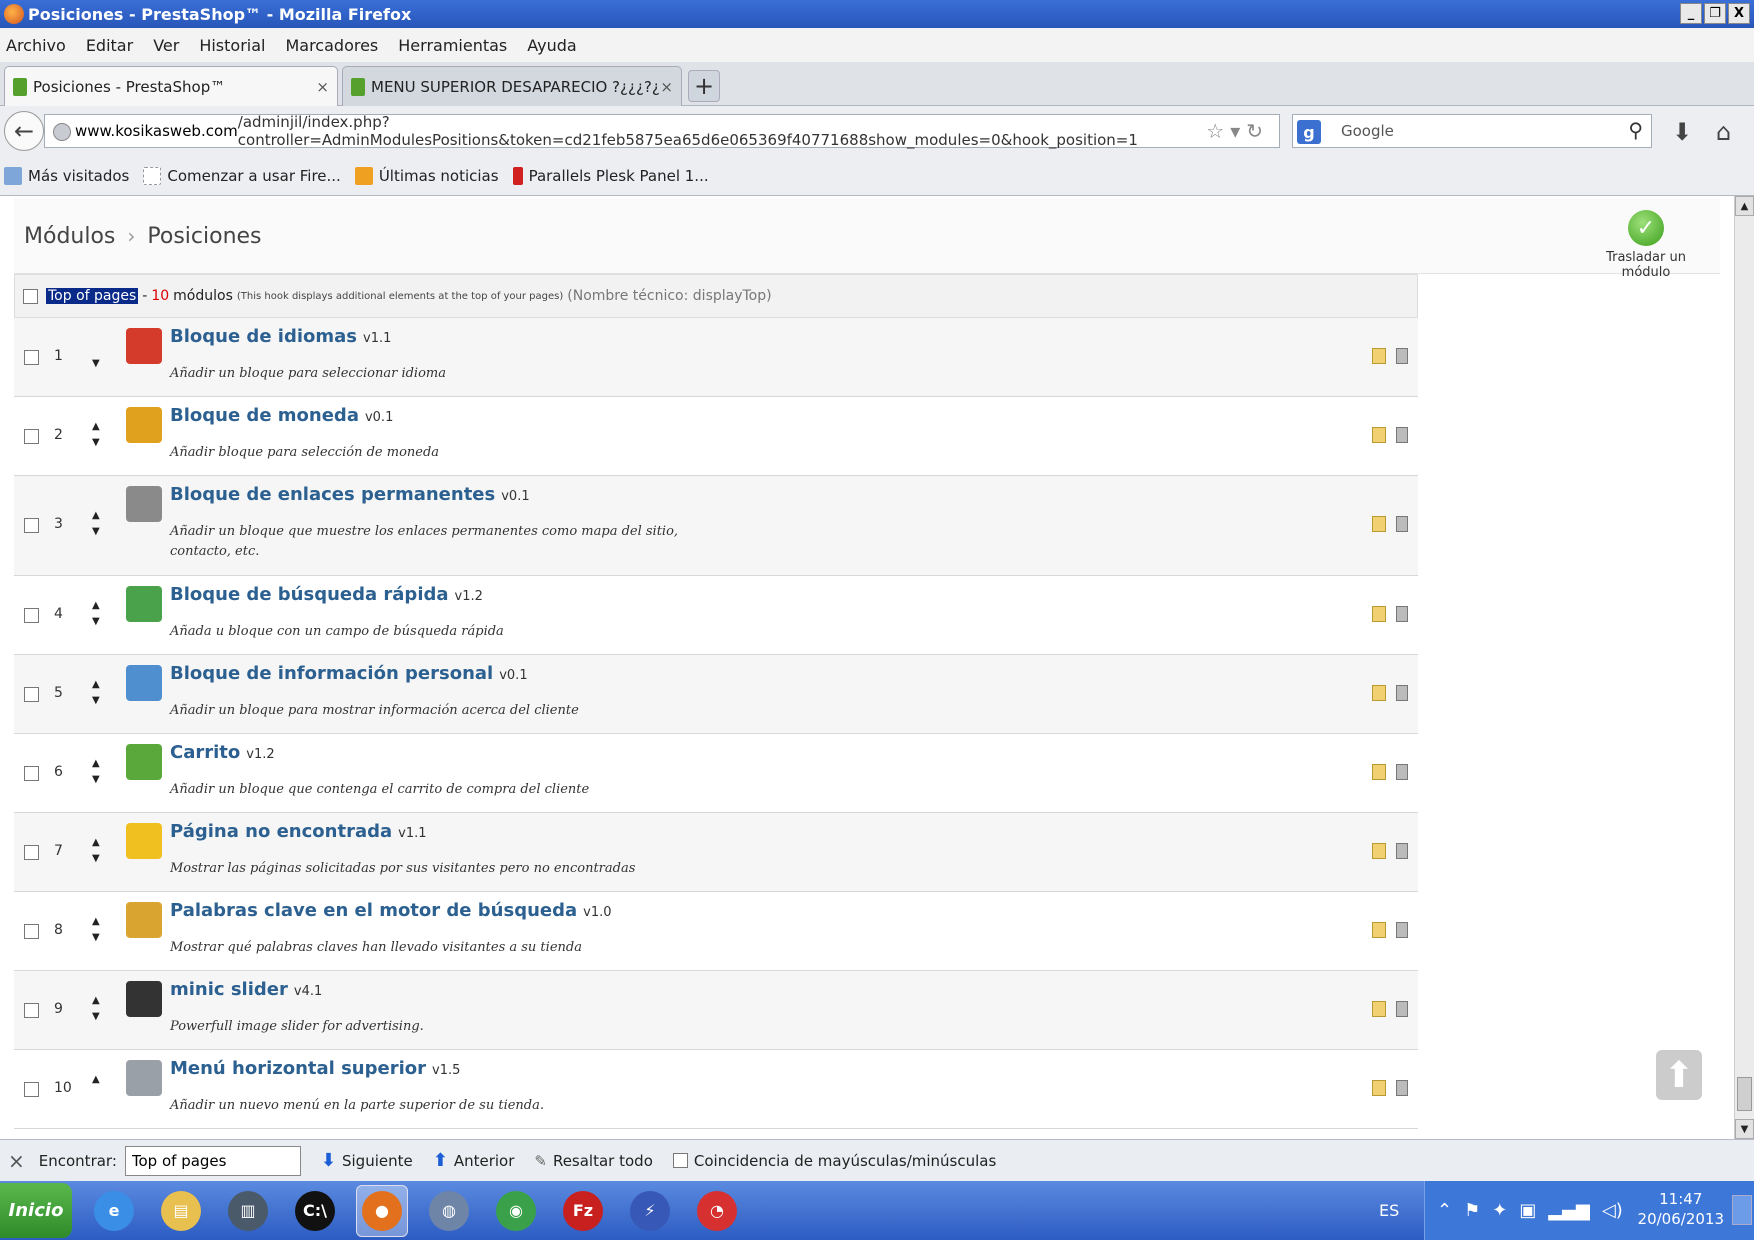  What do you see at coordinates (512, 86) in the screenshot?
I see `tab-menu-superior: MENU SUPERIOR DESAPARECIO ?¿¿¿?¿... ×` at bounding box center [512, 86].